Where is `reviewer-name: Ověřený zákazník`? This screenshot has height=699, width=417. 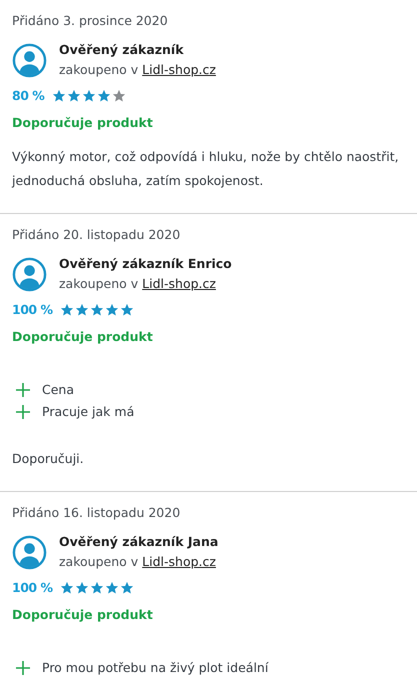
reviewer-name: Ověřený zákazník is located at coordinates (122, 50).